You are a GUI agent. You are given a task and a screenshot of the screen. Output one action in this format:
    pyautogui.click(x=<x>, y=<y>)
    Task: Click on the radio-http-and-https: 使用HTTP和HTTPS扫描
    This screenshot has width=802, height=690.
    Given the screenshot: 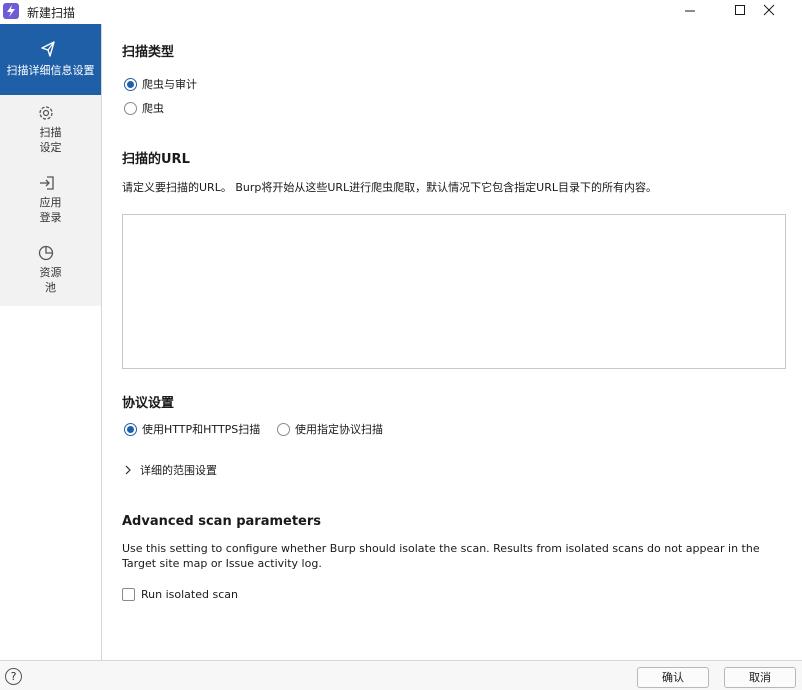 What is the action you would take?
    pyautogui.click(x=192, y=429)
    